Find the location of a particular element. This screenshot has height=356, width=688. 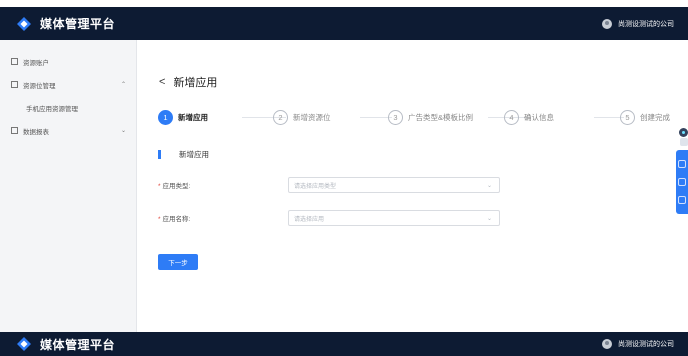

step-number: 2 is located at coordinates (280, 117).